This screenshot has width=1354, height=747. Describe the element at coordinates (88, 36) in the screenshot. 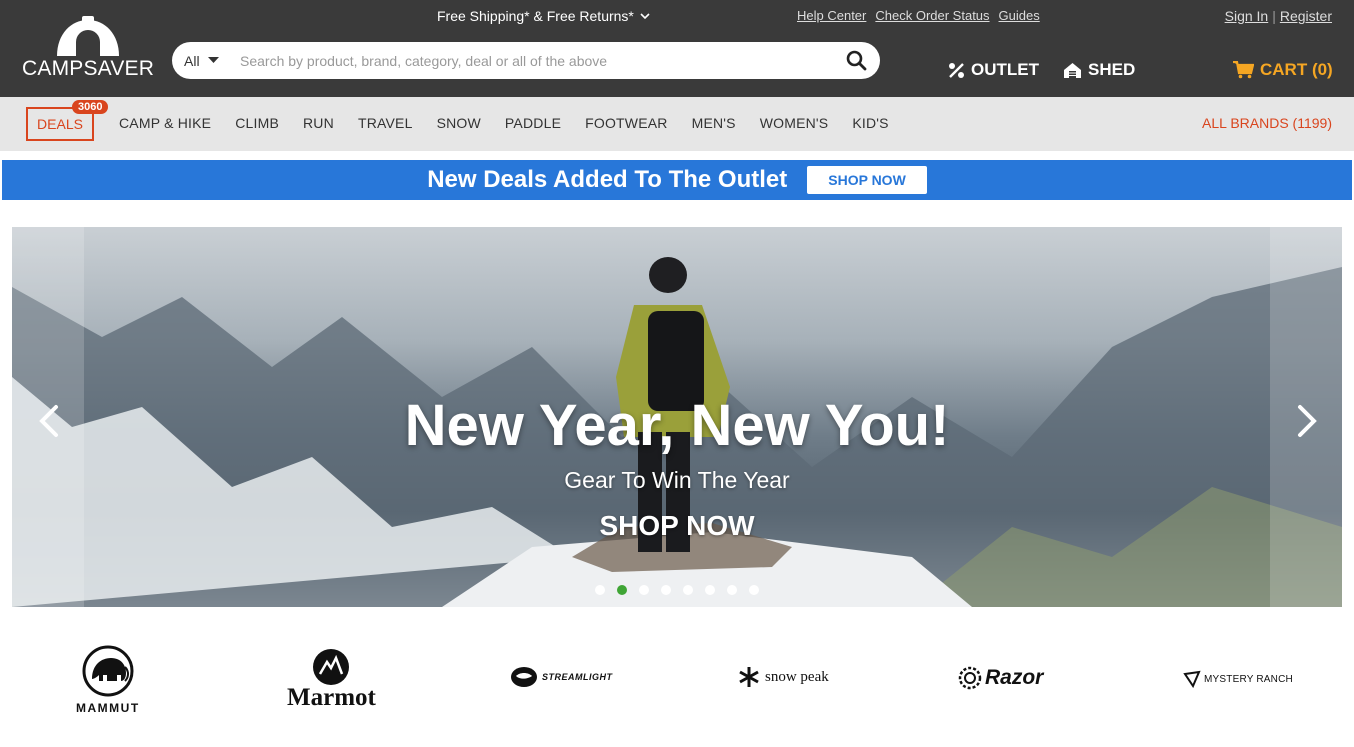

I see `campsaver-logo-icon` at that location.